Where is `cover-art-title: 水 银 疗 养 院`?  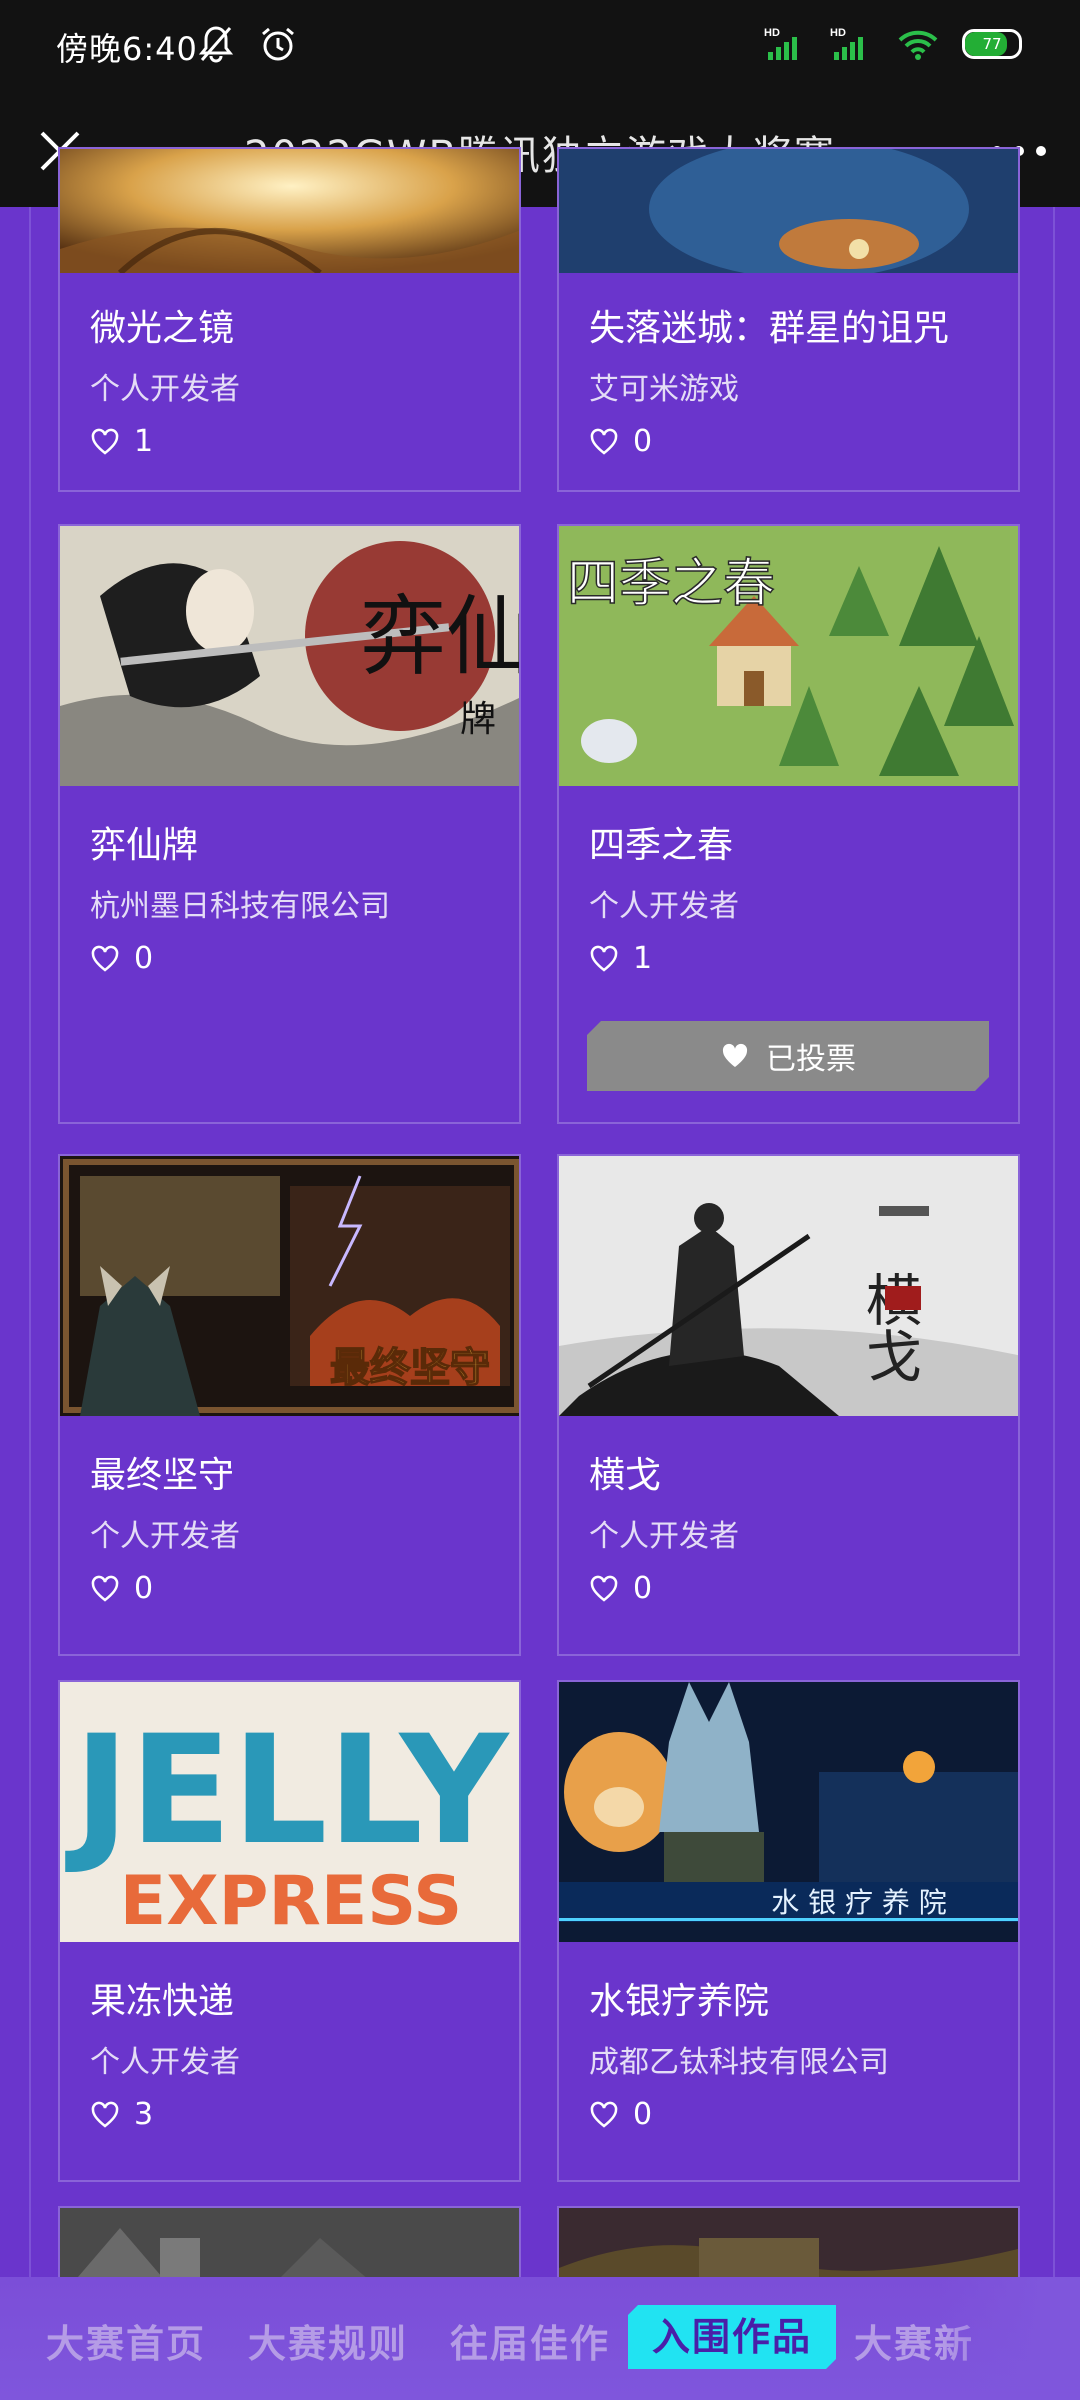 cover-art-title: 水 银 疗 养 院 is located at coordinates (859, 1902).